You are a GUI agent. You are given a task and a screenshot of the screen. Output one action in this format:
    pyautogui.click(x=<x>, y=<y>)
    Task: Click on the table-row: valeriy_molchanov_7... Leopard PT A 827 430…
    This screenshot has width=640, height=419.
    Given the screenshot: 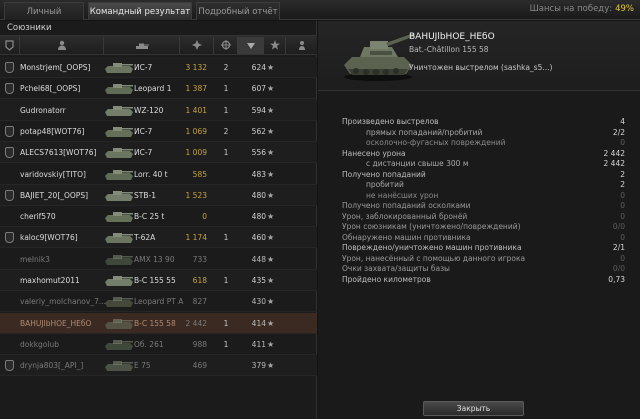 What is the action you would take?
    pyautogui.click(x=158, y=302)
    